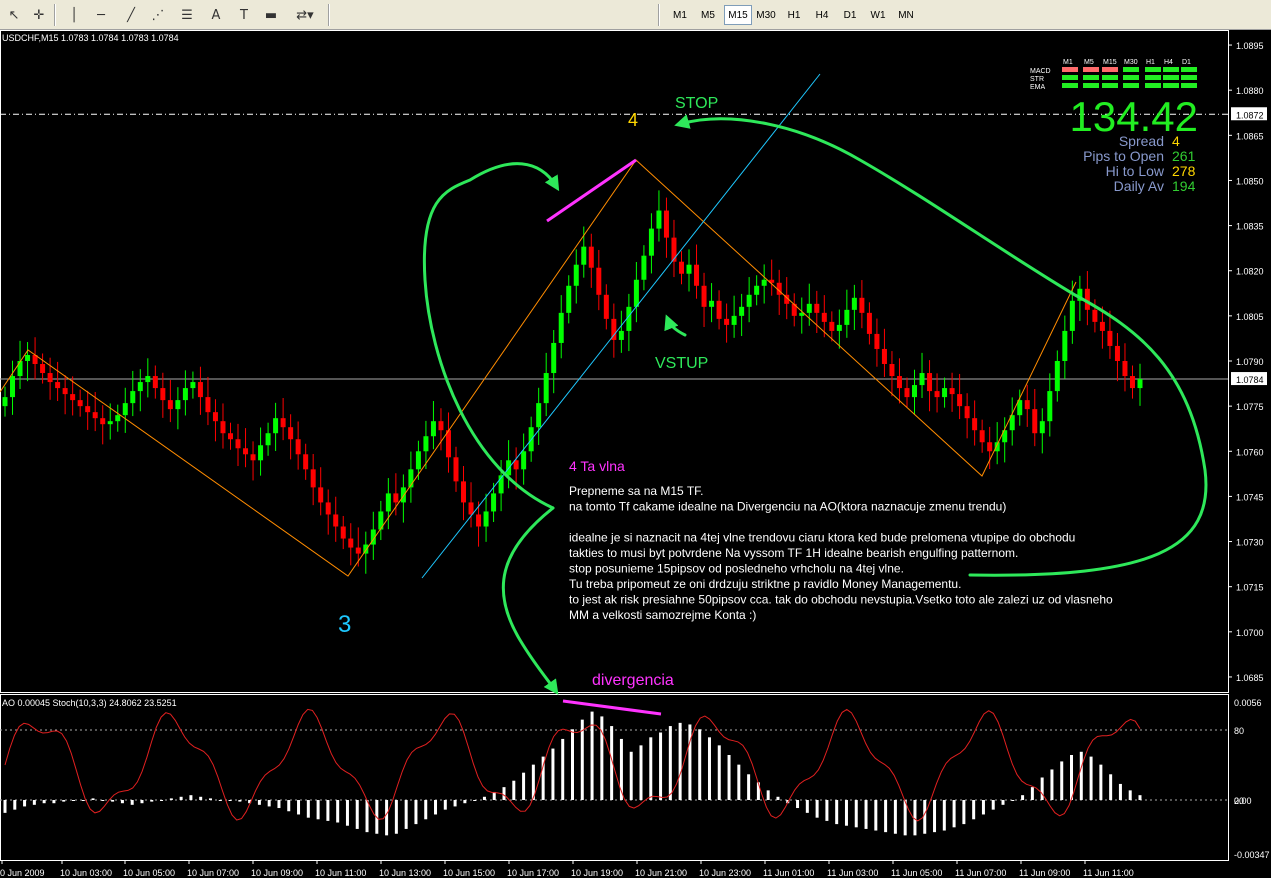  I want to click on arrow-to-divergence, so click(530, 600).